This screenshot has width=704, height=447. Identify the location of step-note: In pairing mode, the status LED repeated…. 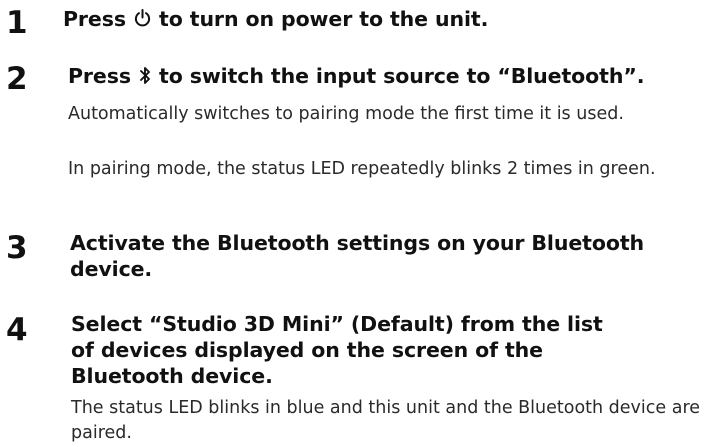
(362, 169).